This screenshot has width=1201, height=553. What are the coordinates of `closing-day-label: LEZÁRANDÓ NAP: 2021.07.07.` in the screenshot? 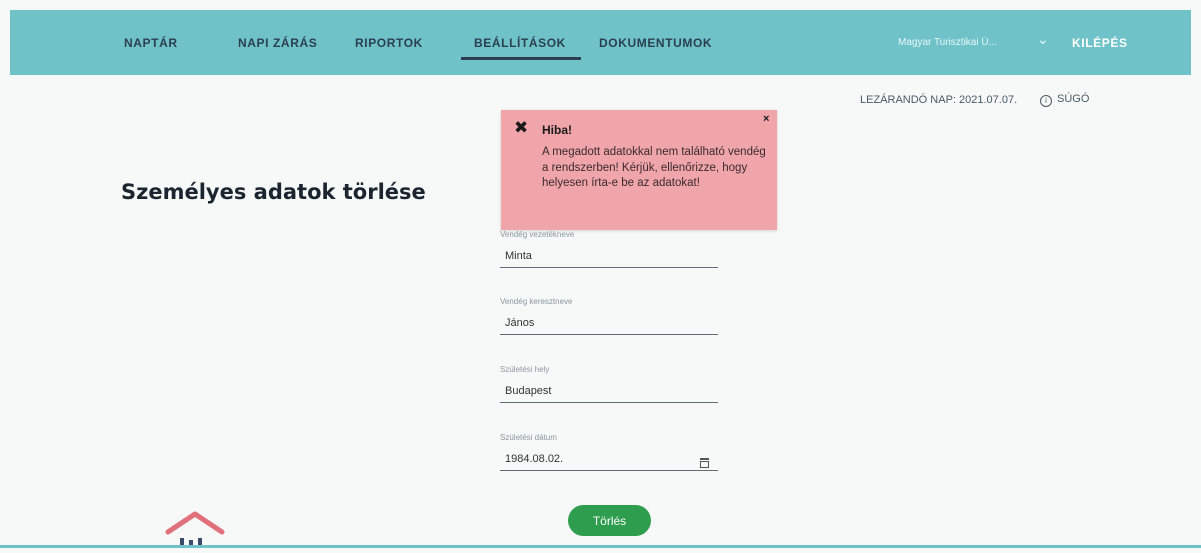 It's located at (939, 100).